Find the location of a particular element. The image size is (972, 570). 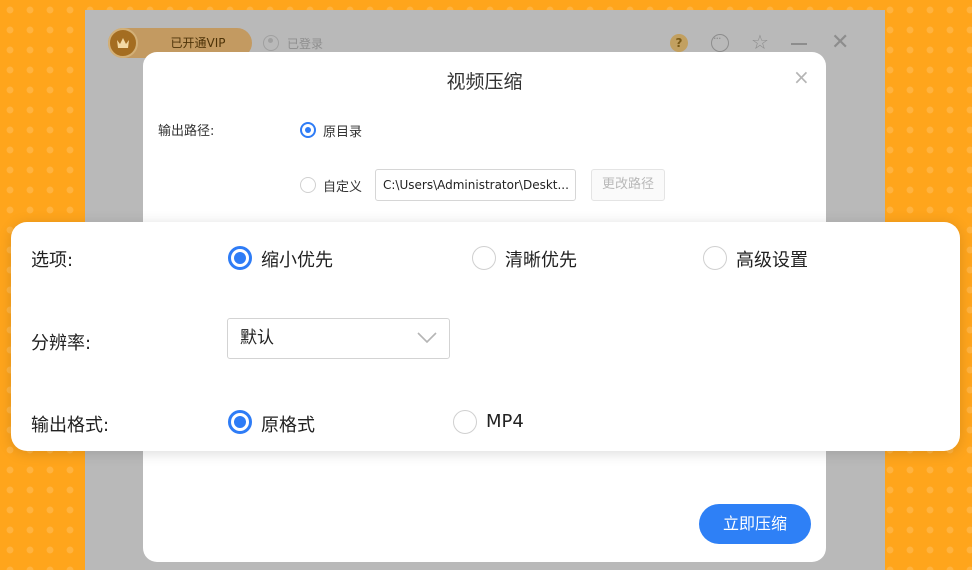

chat-icon is located at coordinates (720, 42).